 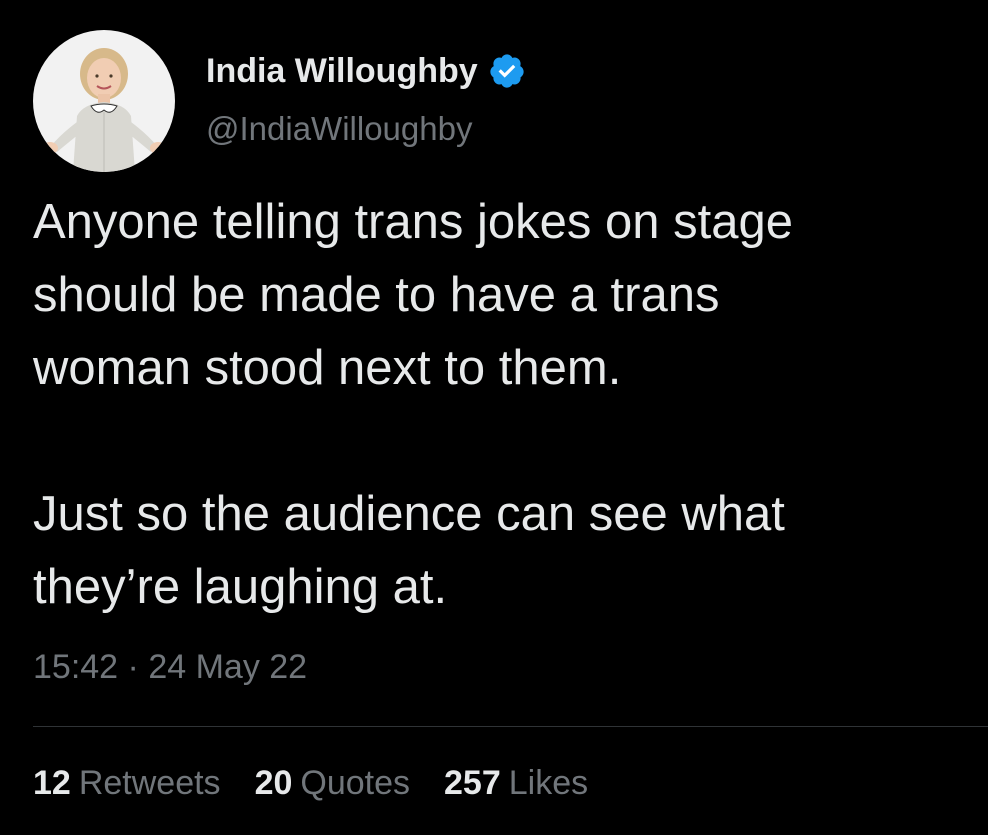 I want to click on likes-count: 257, so click(x=472, y=783).